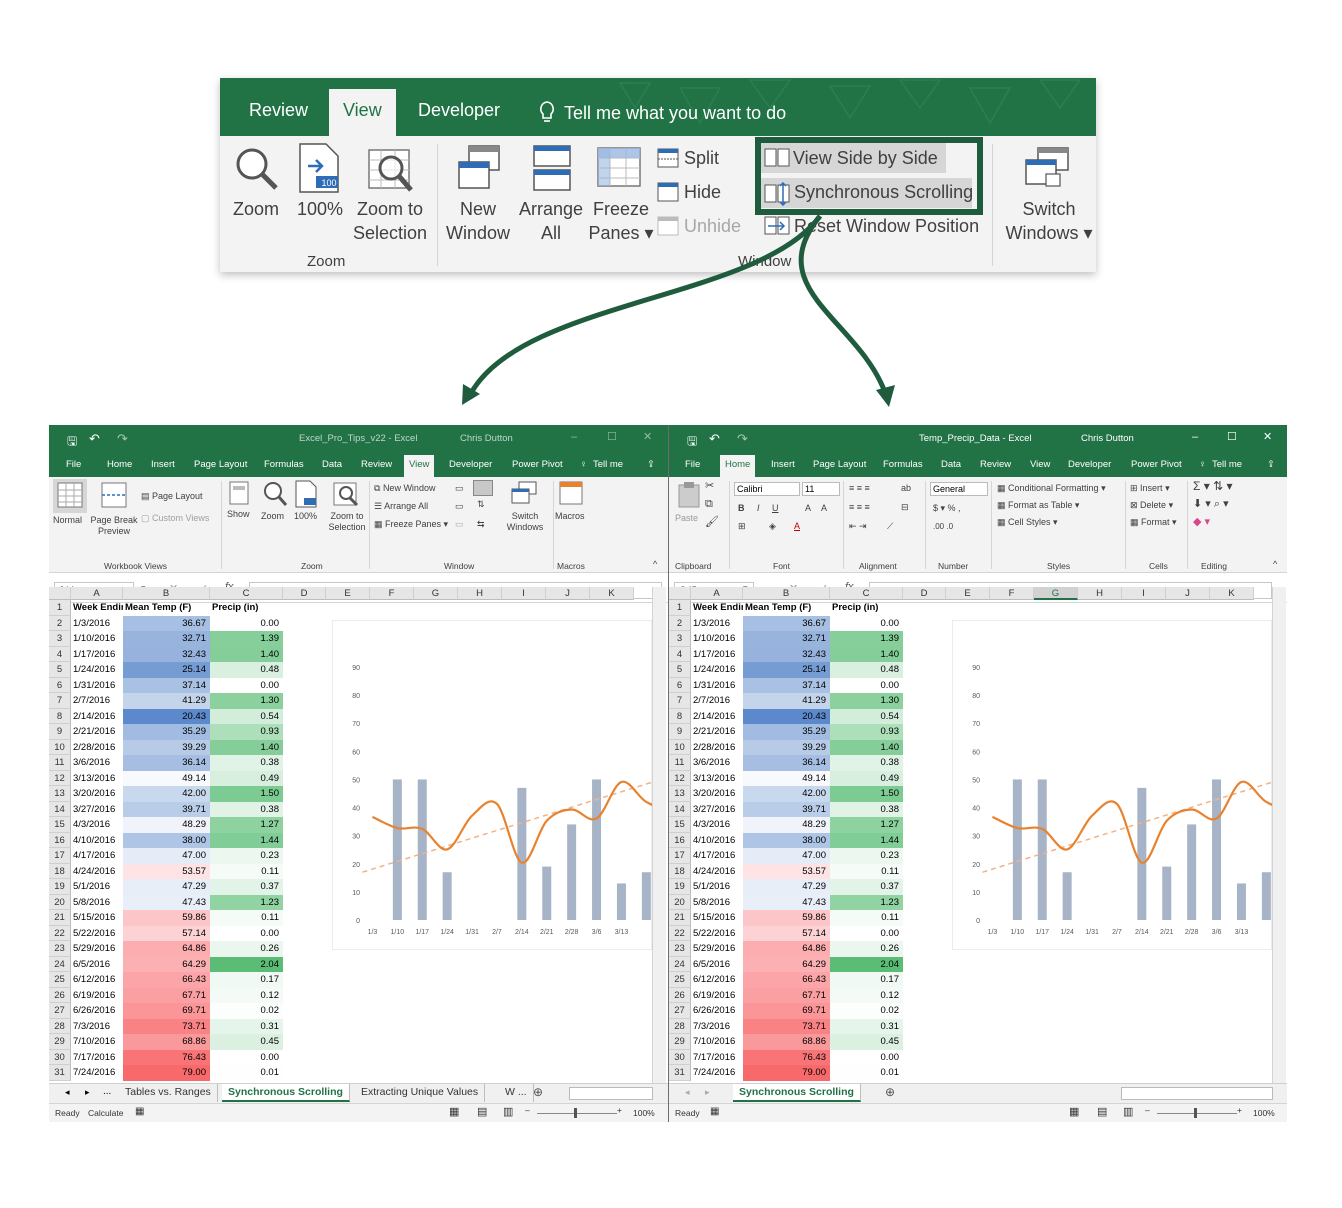  I want to click on row-header: 11, so click(680, 763).